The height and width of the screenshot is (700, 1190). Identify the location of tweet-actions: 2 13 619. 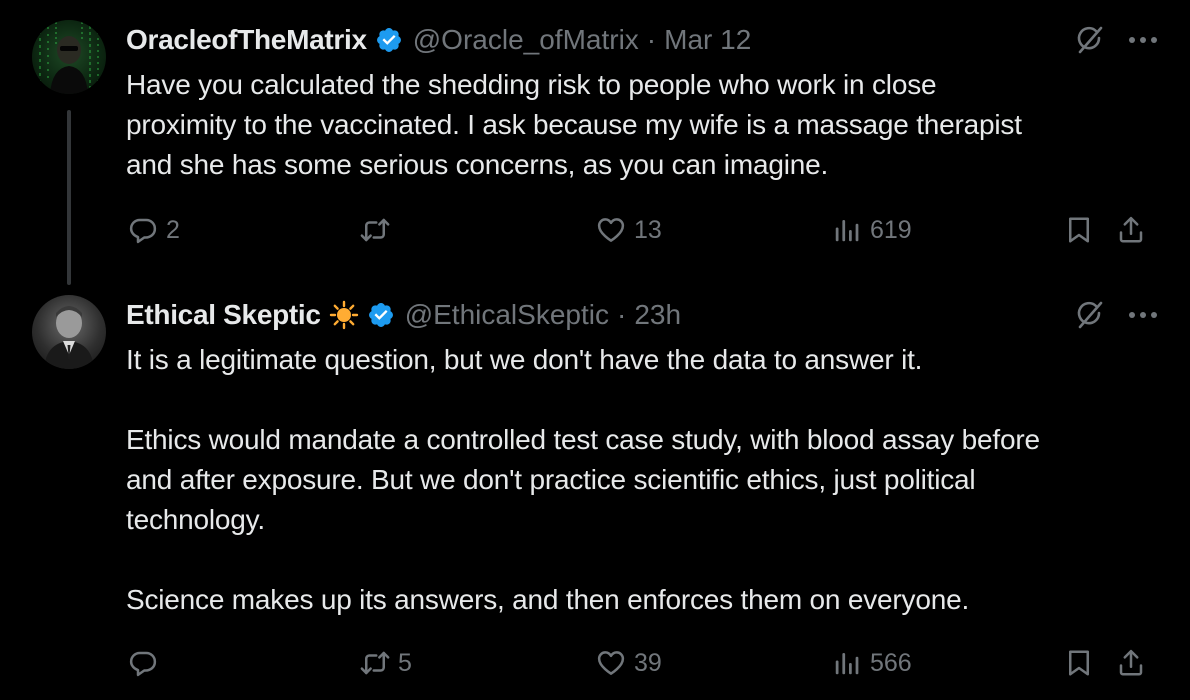
(646, 230).